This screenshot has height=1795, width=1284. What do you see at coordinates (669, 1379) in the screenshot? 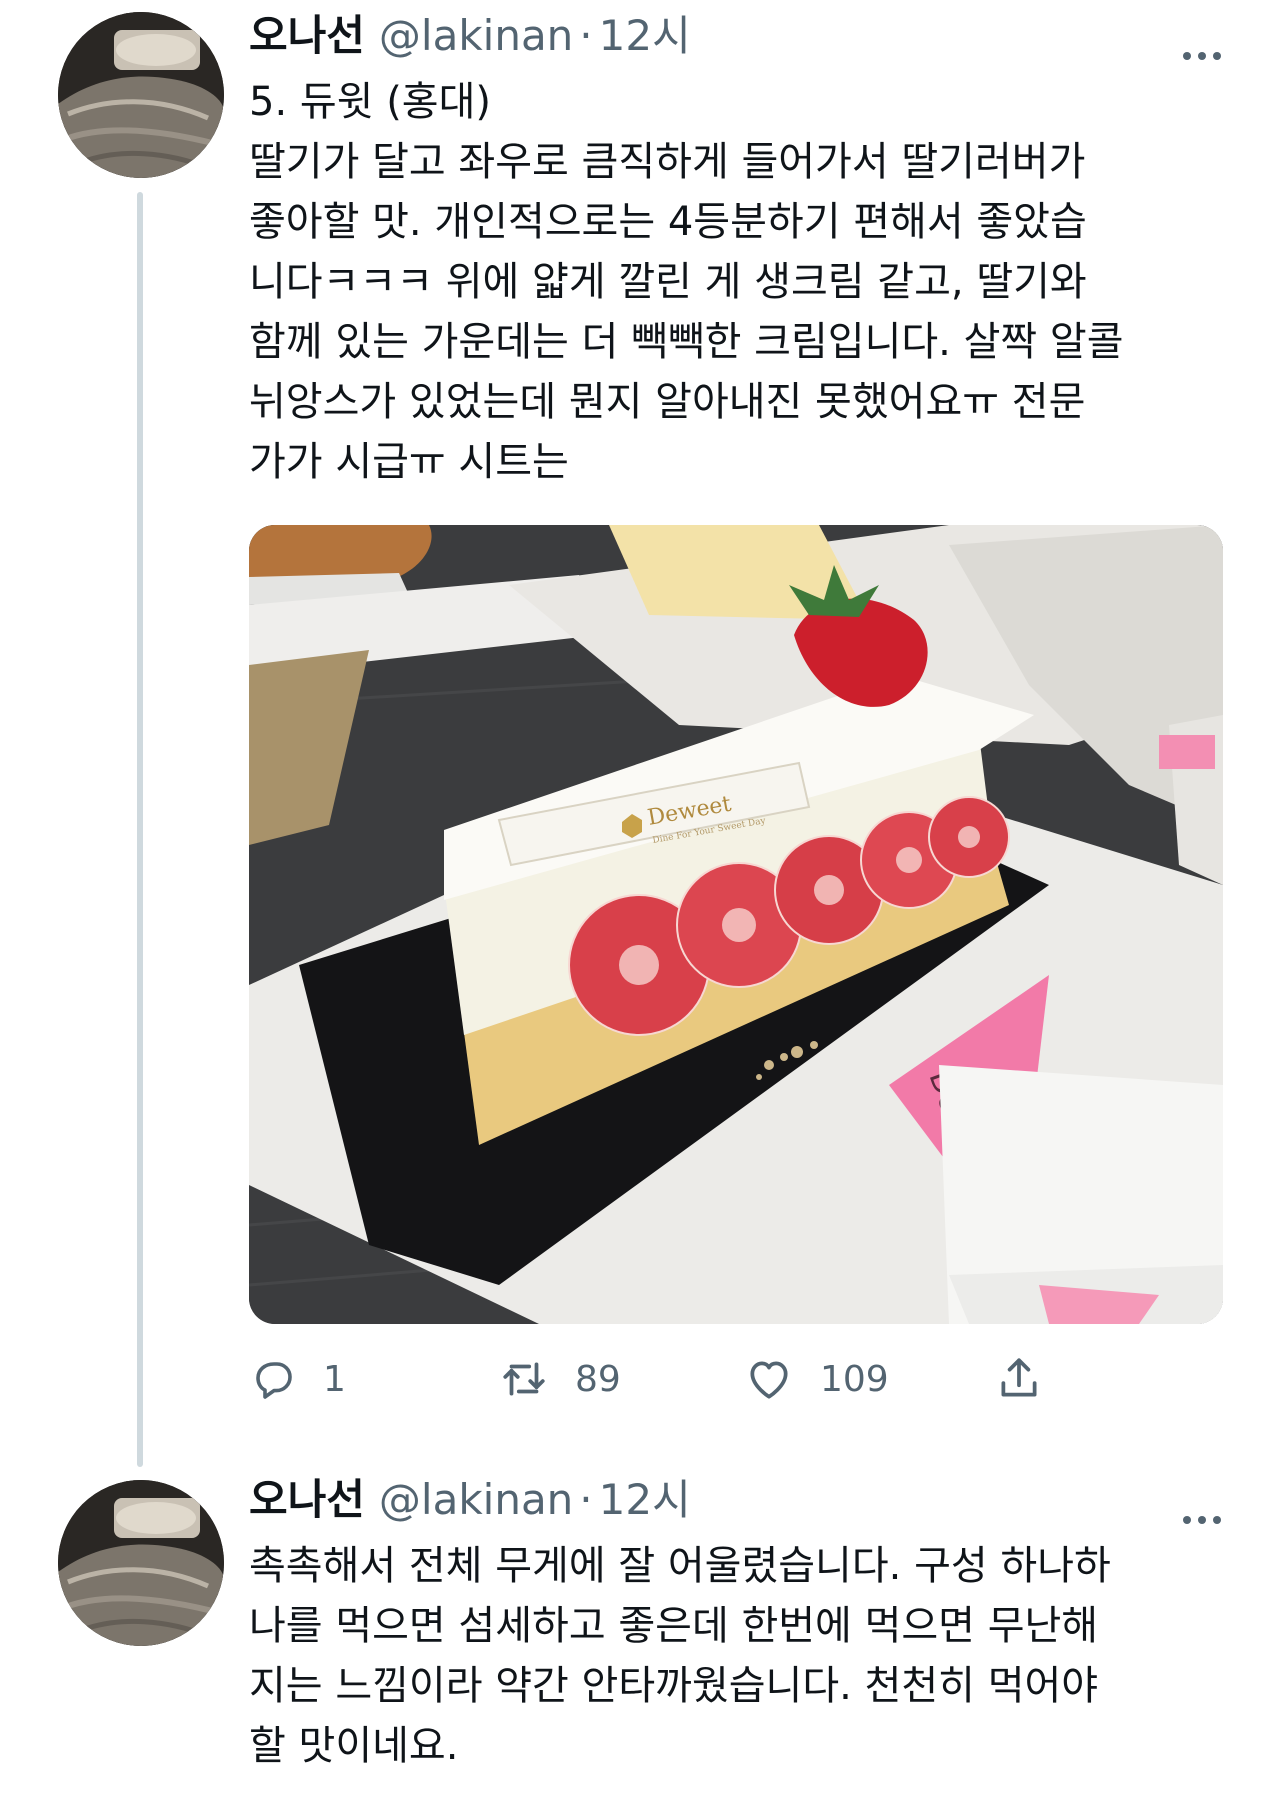
I see `tweet-actions: 1 89 109` at bounding box center [669, 1379].